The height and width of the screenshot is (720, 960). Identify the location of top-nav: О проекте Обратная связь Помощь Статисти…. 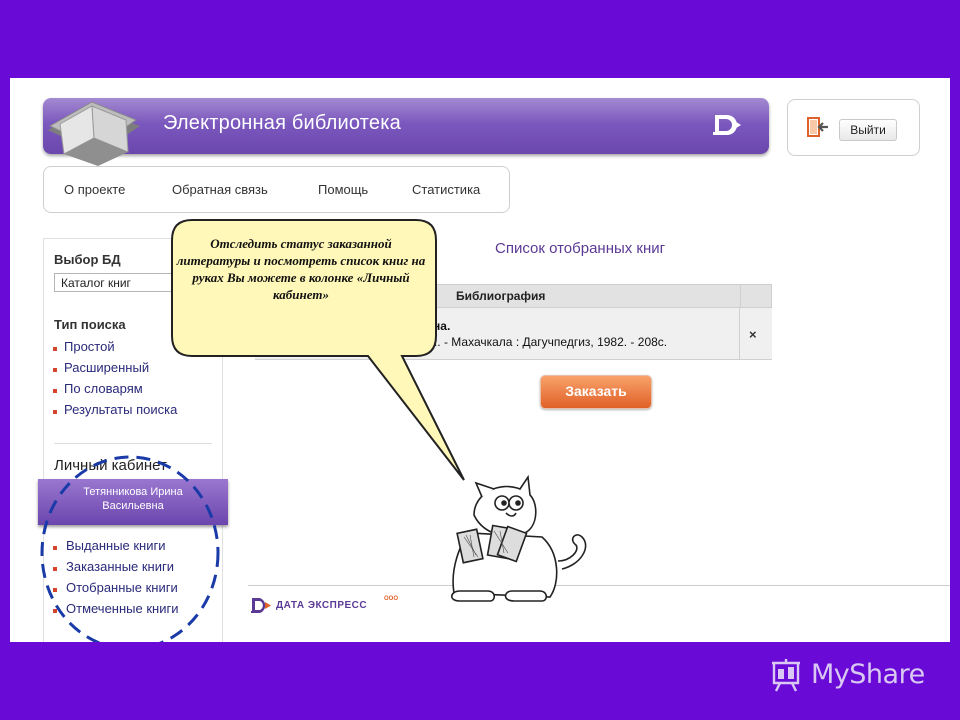
(276, 189).